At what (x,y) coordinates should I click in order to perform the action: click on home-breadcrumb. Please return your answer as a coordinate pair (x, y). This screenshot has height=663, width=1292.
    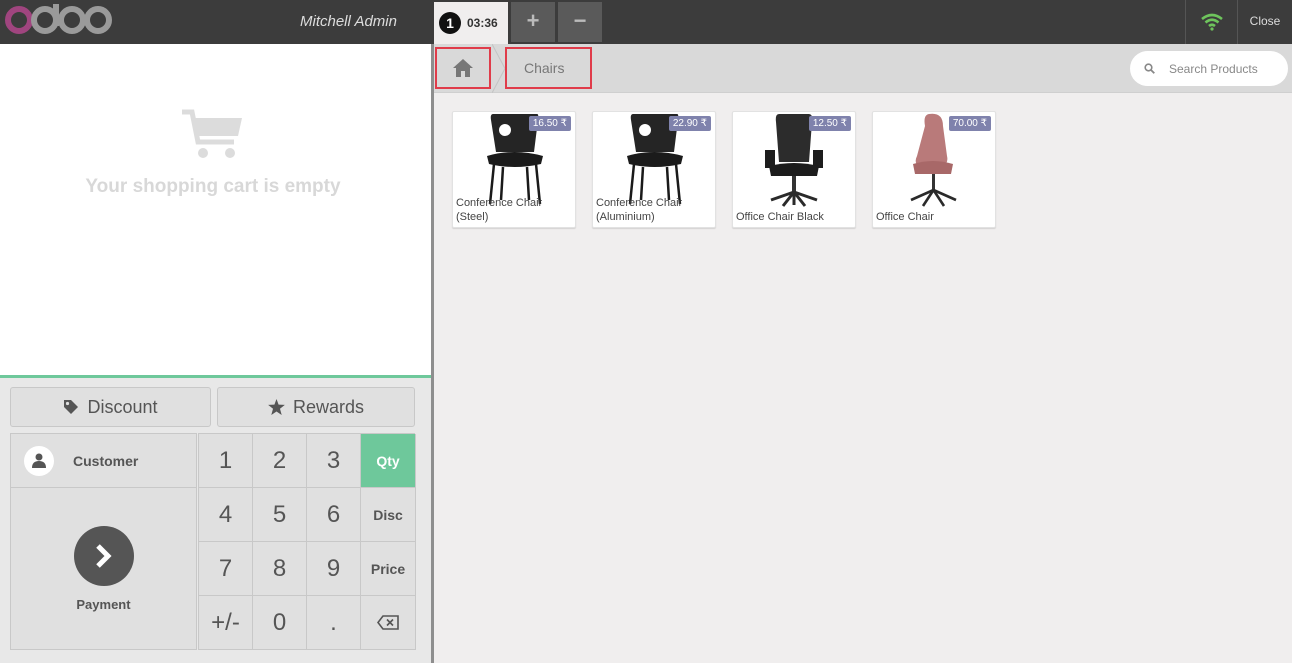
    Looking at the image, I should click on (463, 68).